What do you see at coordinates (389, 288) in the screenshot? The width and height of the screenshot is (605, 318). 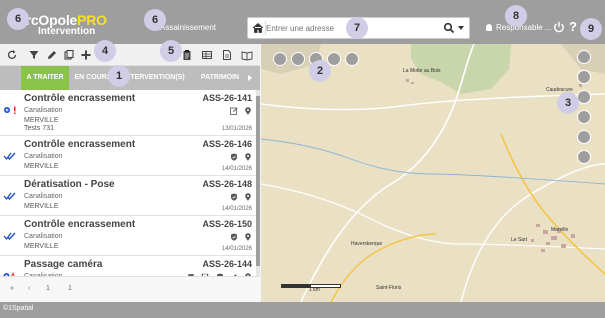 I see `town-label: Saint-Floris` at bounding box center [389, 288].